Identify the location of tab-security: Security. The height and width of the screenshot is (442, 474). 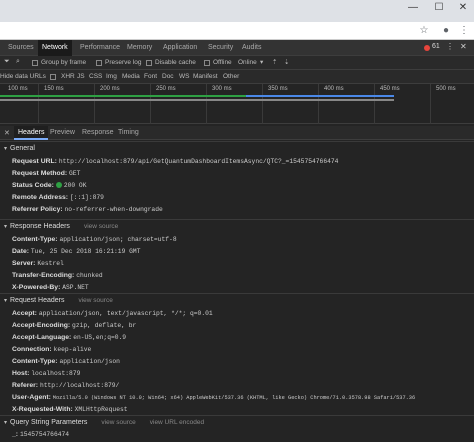
(220, 48).